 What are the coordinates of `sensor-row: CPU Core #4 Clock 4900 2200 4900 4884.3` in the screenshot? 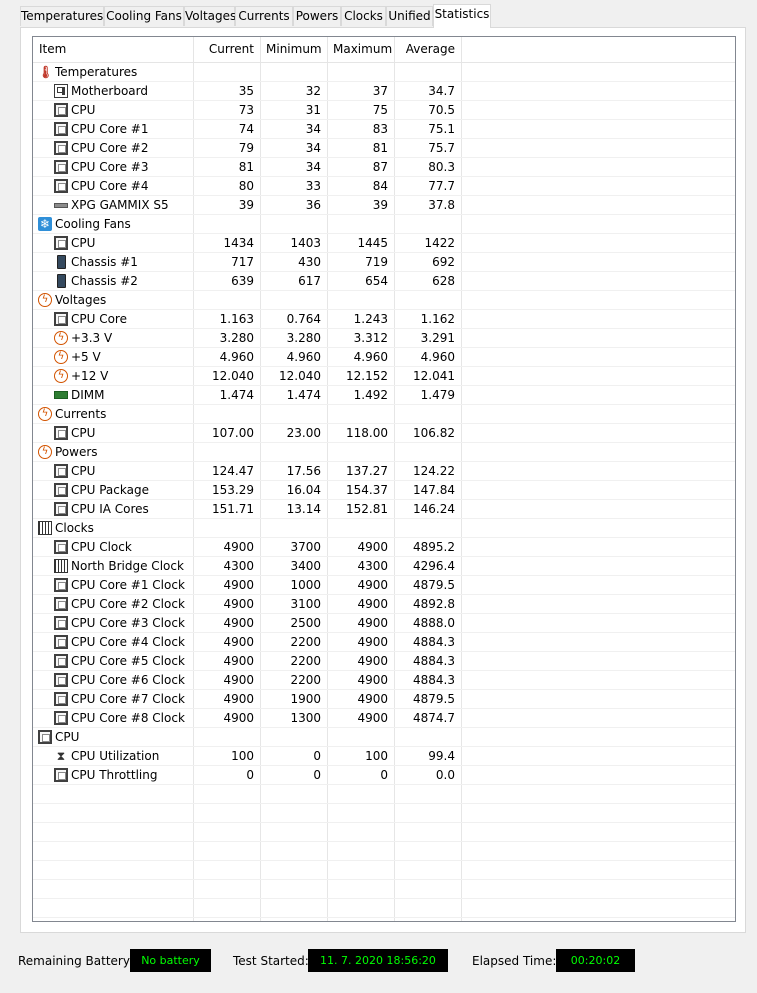 It's located at (384, 642).